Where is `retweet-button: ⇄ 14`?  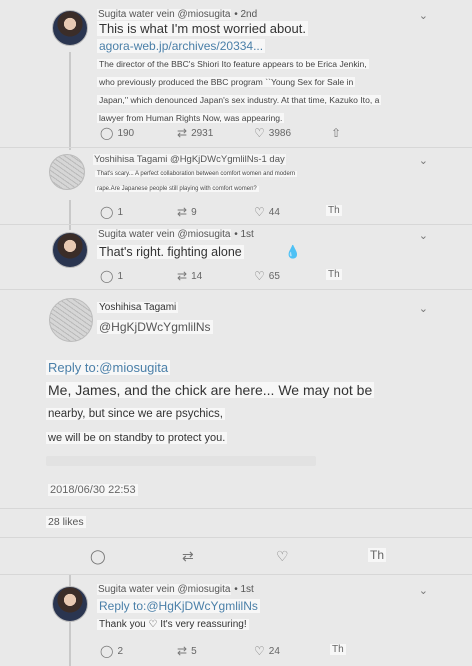 retweet-button: ⇄ 14 is located at coordinates (189, 276).